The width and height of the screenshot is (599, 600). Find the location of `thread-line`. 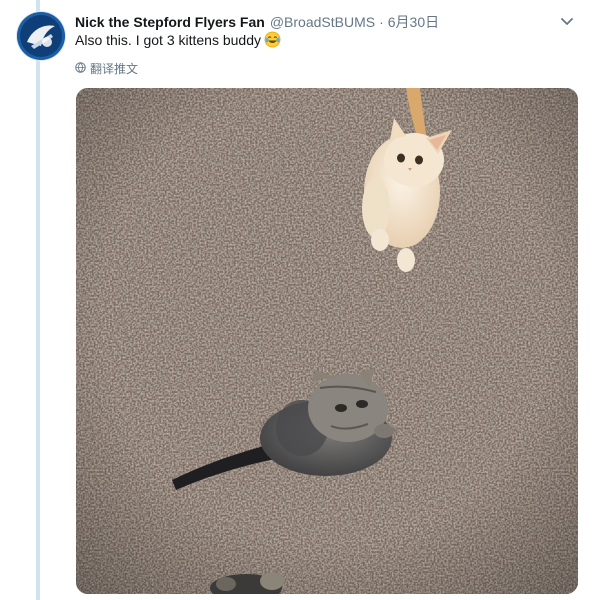

thread-line is located at coordinates (38, 300).